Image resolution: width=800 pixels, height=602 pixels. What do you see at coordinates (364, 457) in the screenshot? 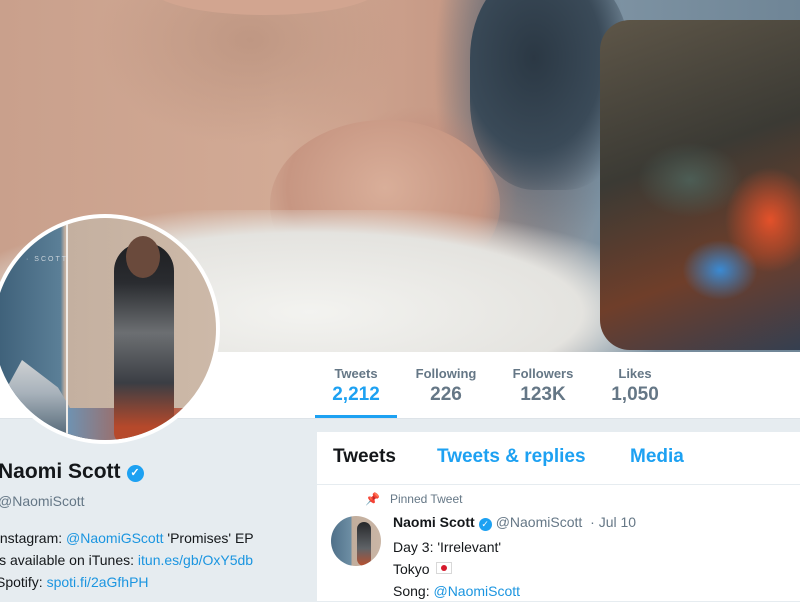
I see `tab-tweets: Tweets` at bounding box center [364, 457].